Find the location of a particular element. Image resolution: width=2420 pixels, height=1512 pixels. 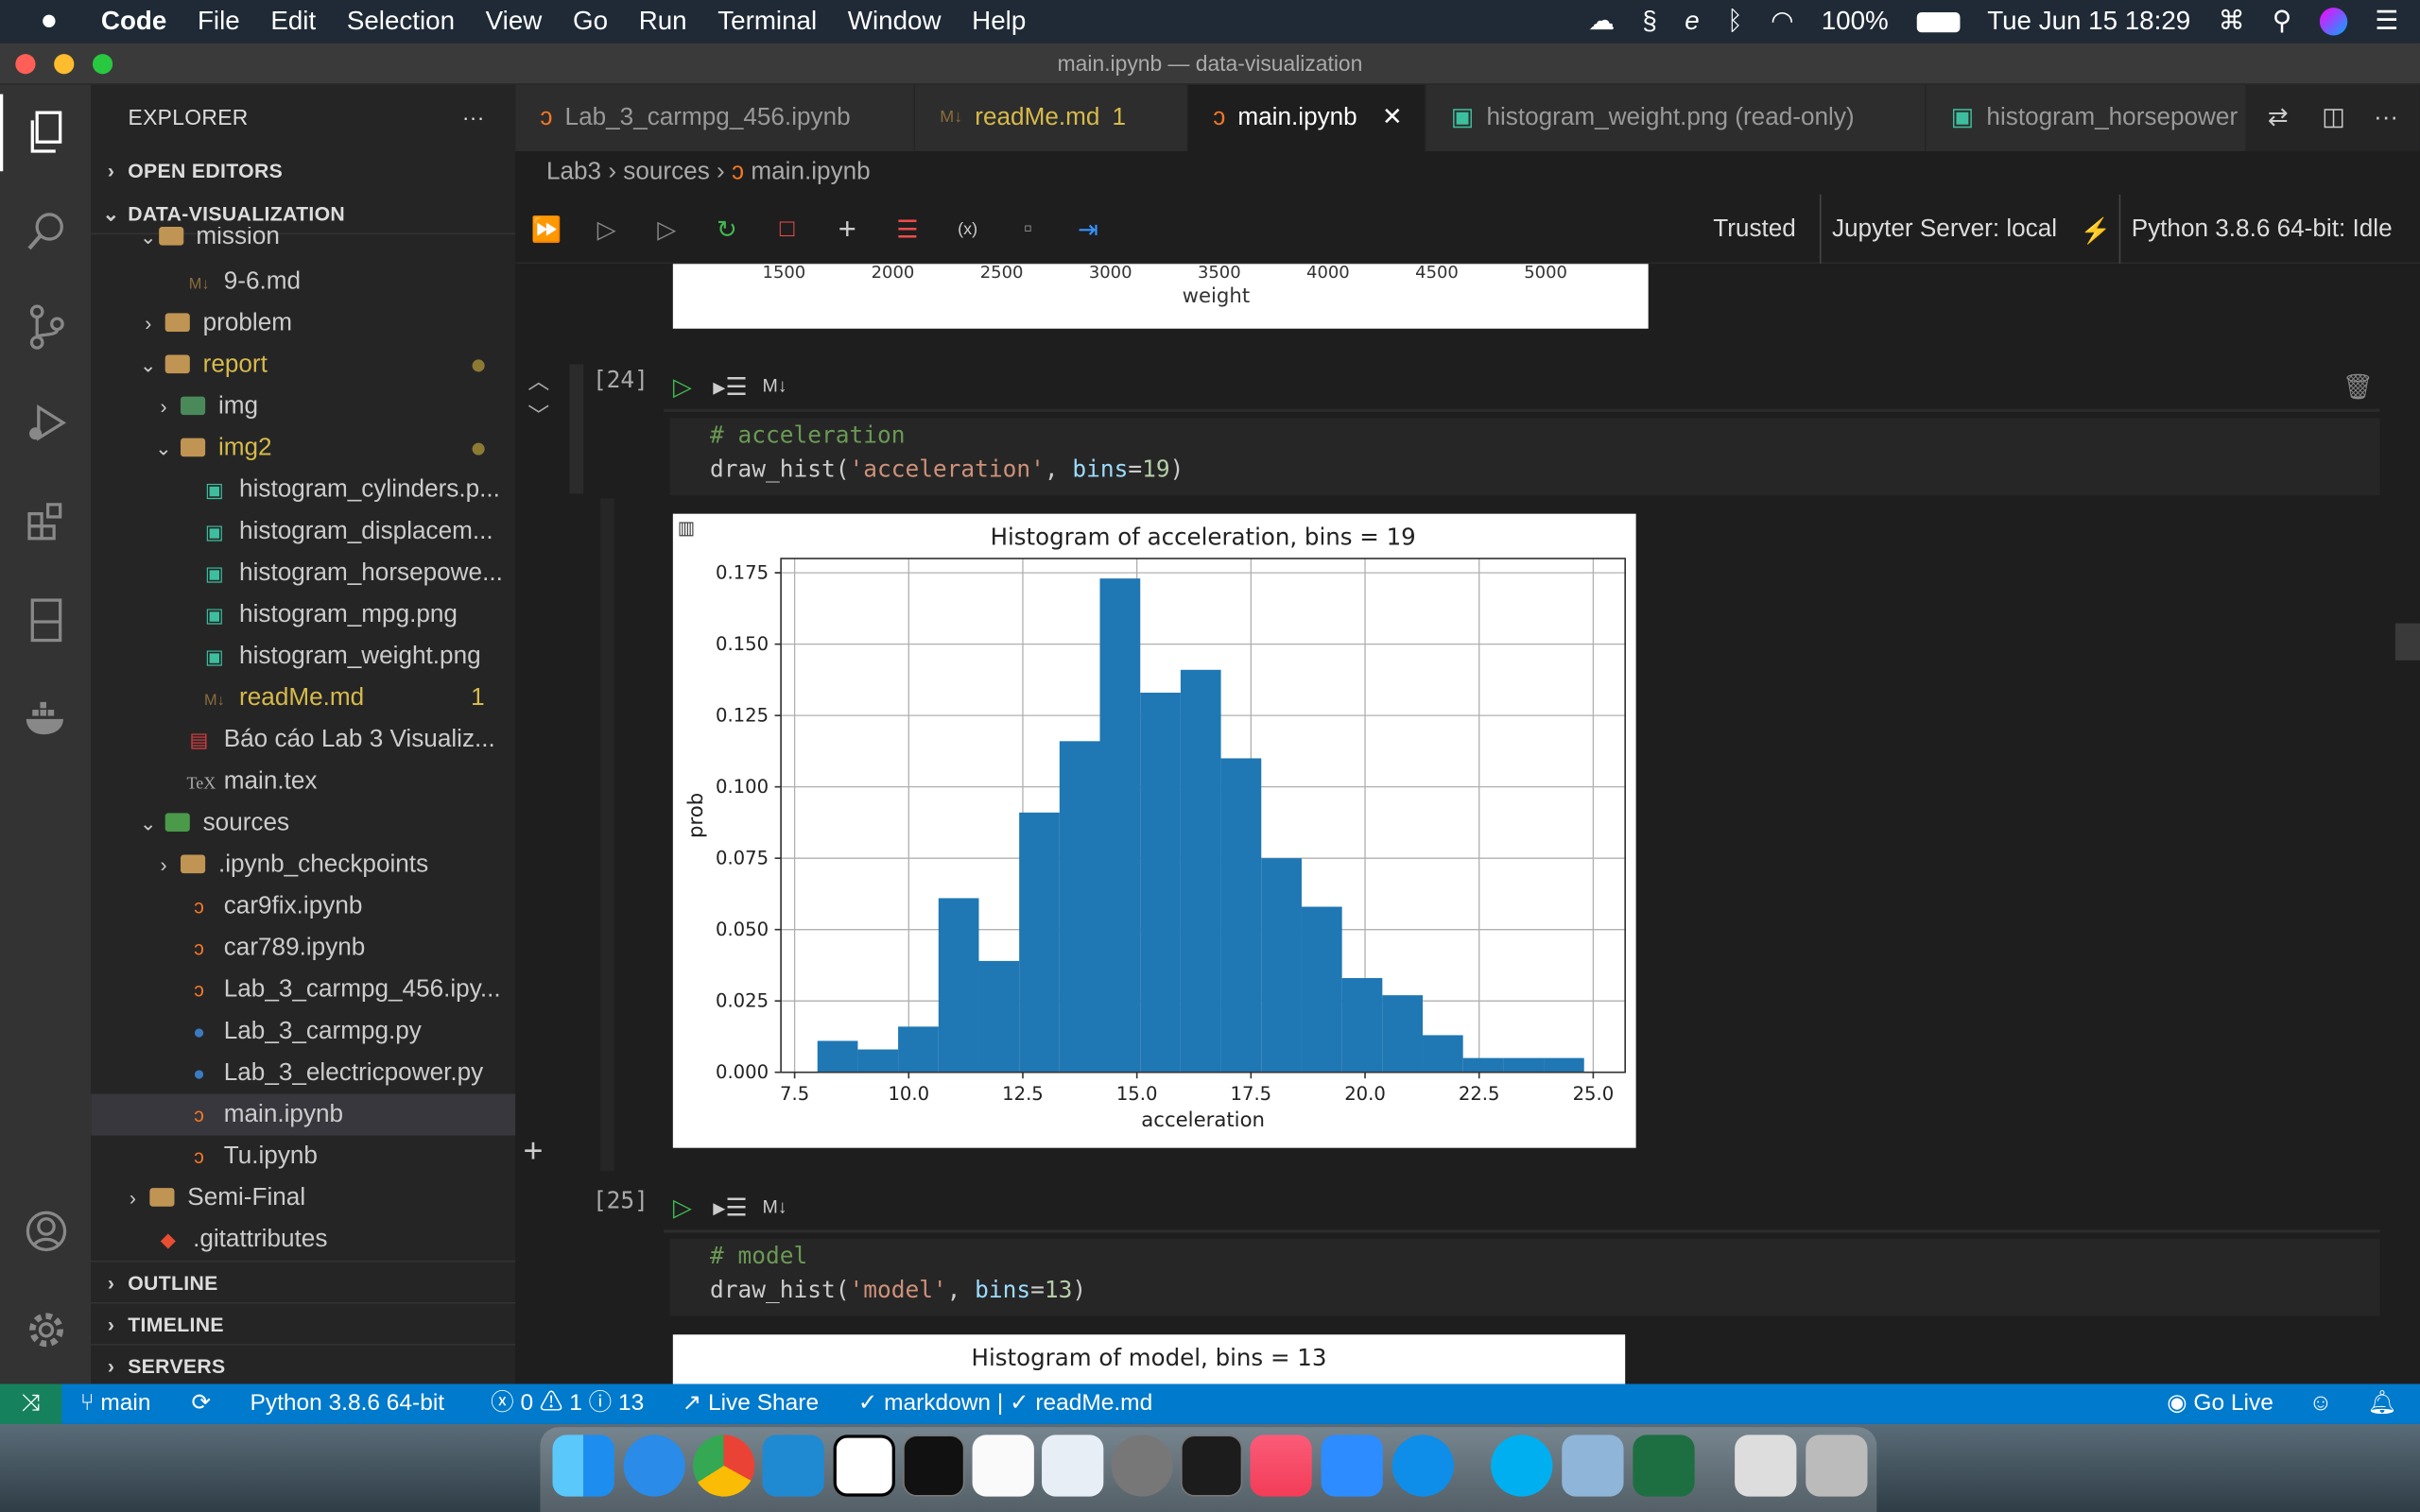

apple-icon: ● is located at coordinates (43, 22).